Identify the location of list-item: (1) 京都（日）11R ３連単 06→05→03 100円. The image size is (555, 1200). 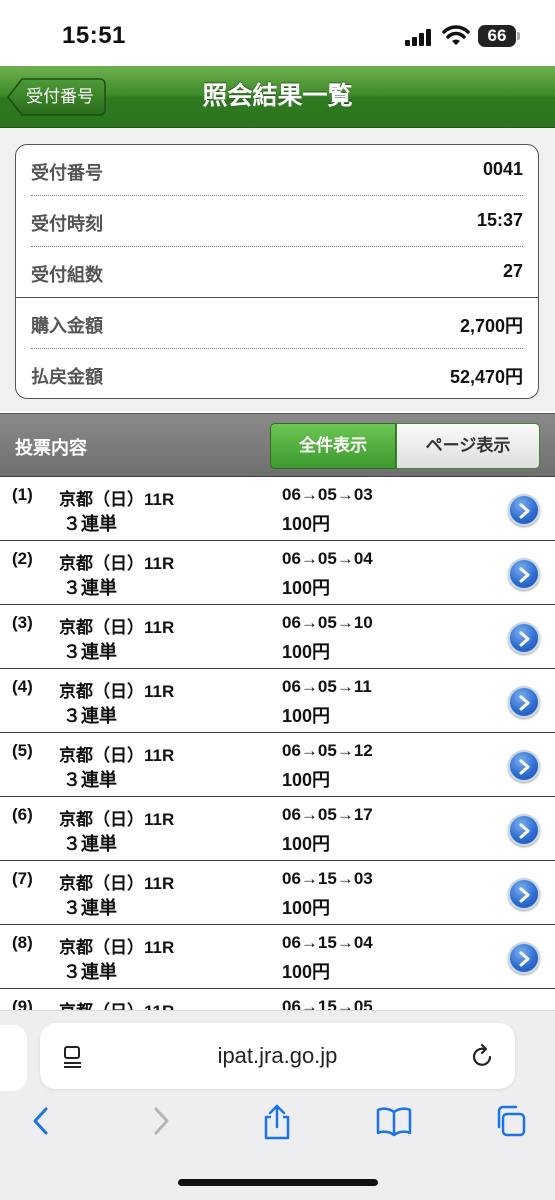
(277, 509).